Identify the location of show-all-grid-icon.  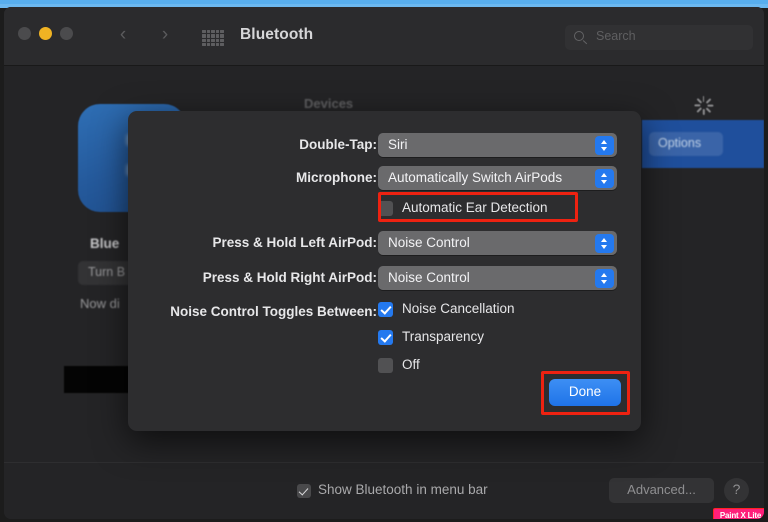
(213, 38).